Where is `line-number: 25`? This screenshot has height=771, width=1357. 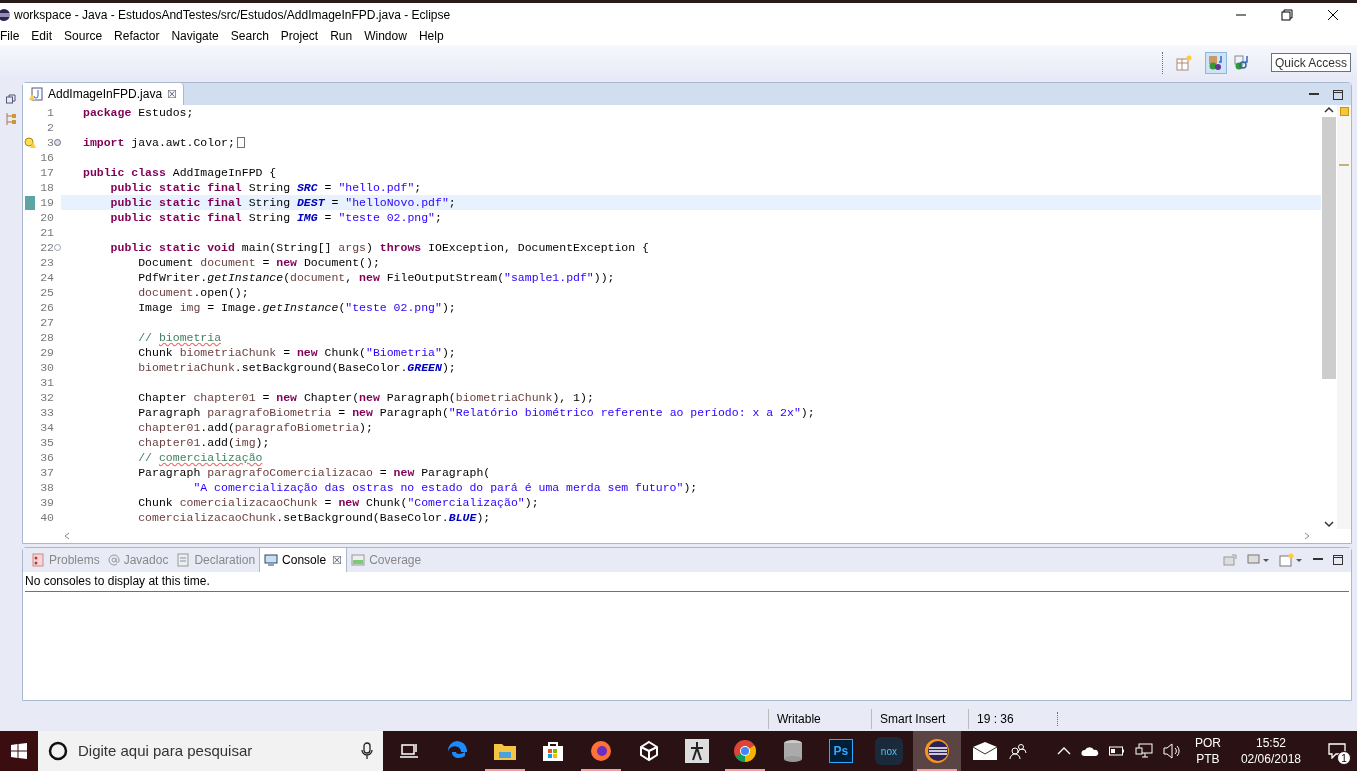 line-number: 25 is located at coordinates (46, 292).